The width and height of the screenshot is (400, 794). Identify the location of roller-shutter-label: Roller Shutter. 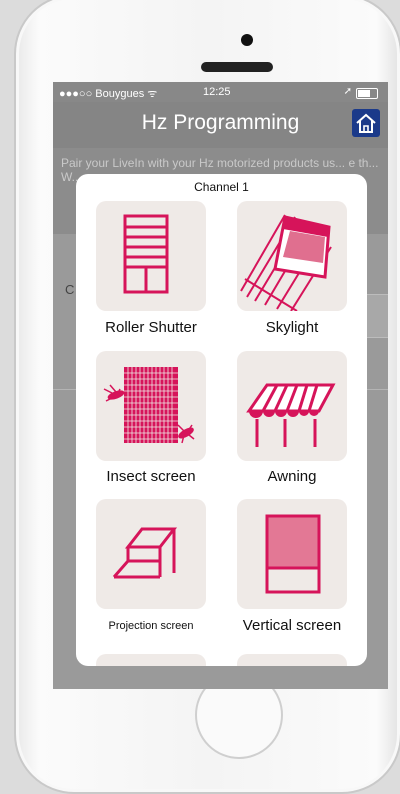
(151, 327).